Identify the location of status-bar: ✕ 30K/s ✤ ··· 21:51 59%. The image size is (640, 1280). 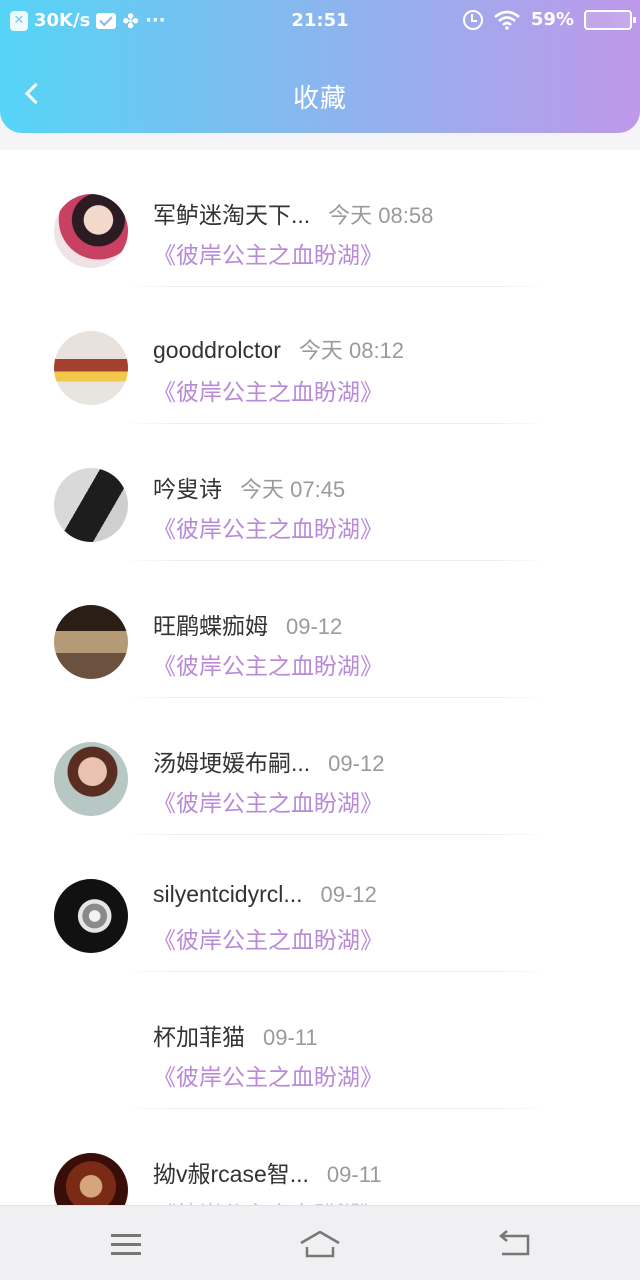
(320, 22).